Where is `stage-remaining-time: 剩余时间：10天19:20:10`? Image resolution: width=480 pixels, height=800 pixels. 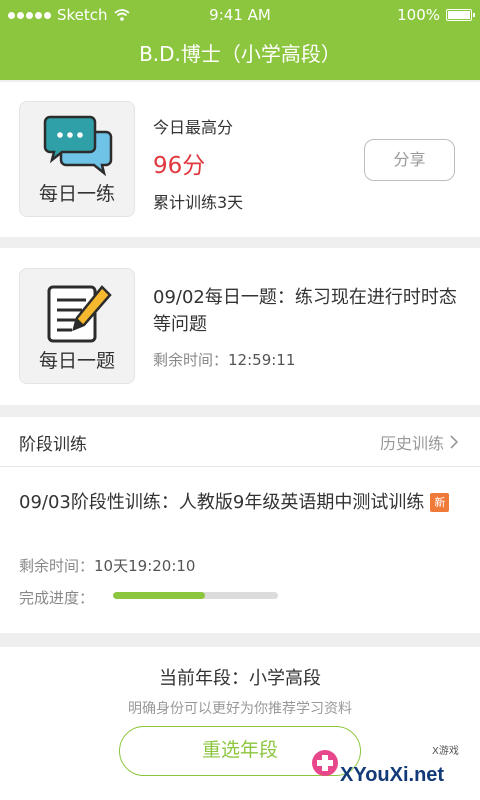 stage-remaining-time: 剩余时间：10天19:20:10 is located at coordinates (107, 565).